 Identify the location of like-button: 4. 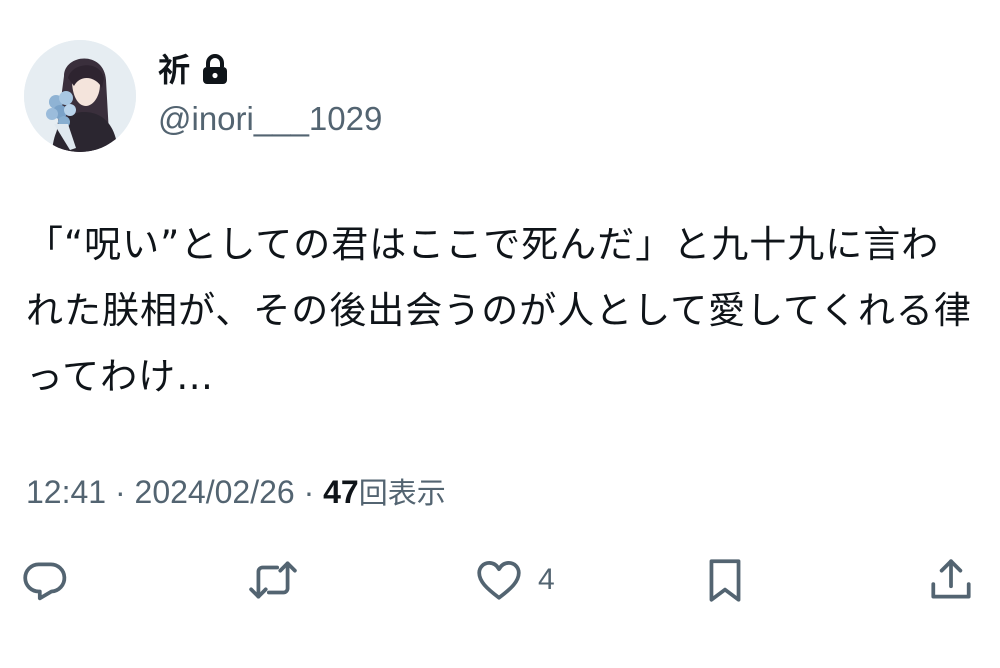
(514, 580).